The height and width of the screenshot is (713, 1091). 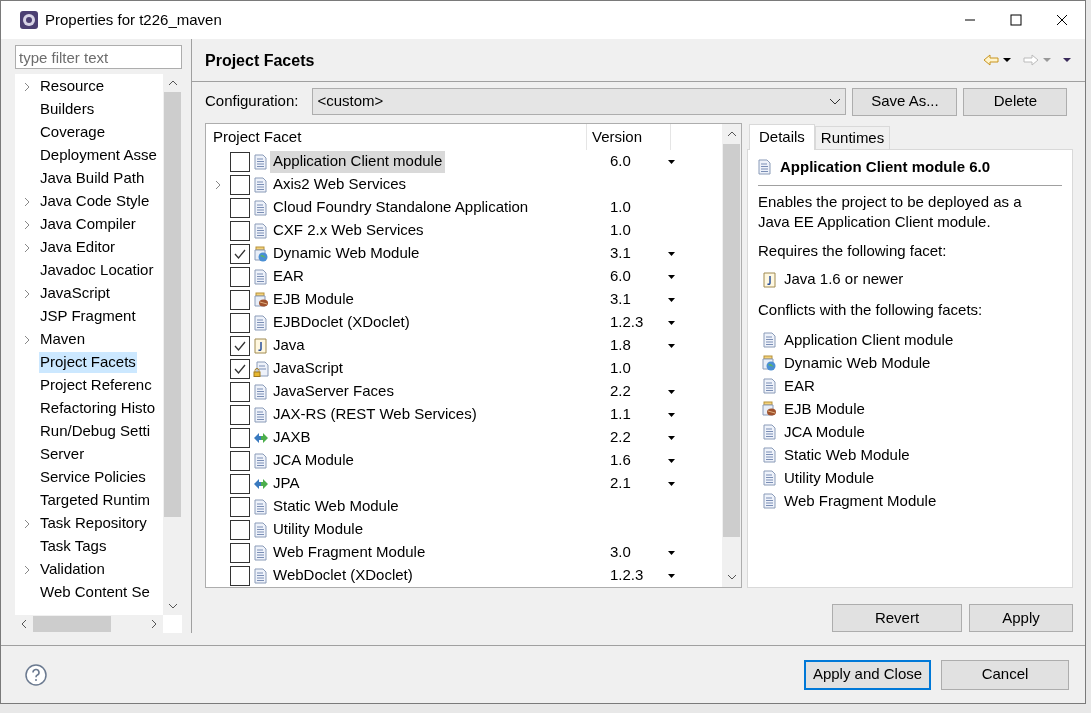 I want to click on tree-item: Validation, so click(x=72, y=569).